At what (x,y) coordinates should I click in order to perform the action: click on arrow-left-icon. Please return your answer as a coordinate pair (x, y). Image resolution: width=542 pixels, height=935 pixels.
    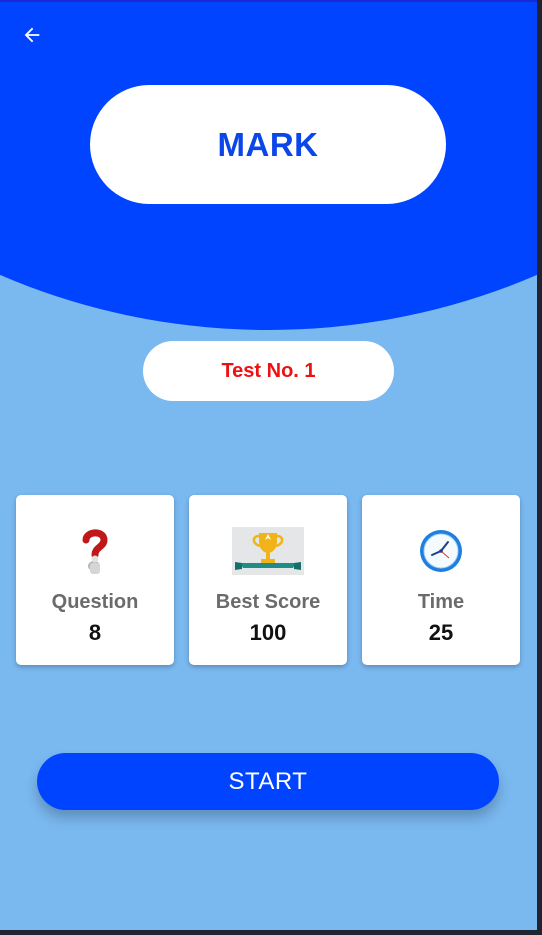
    Looking at the image, I should click on (32, 35).